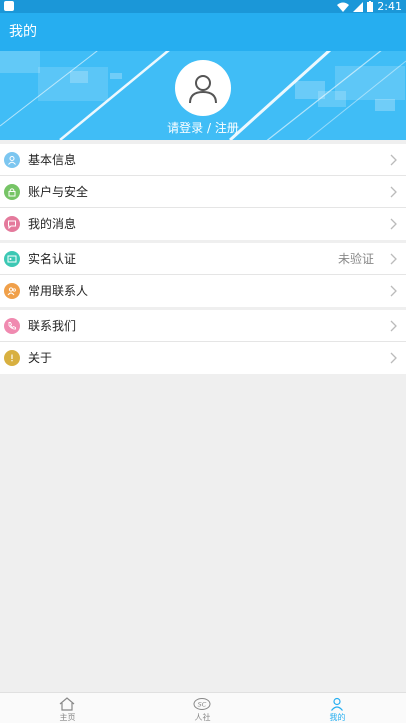 Image resolution: width=406 pixels, height=723 pixels. What do you see at coordinates (52, 224) in the screenshot?
I see `menu-item-label: 我的消息` at bounding box center [52, 224].